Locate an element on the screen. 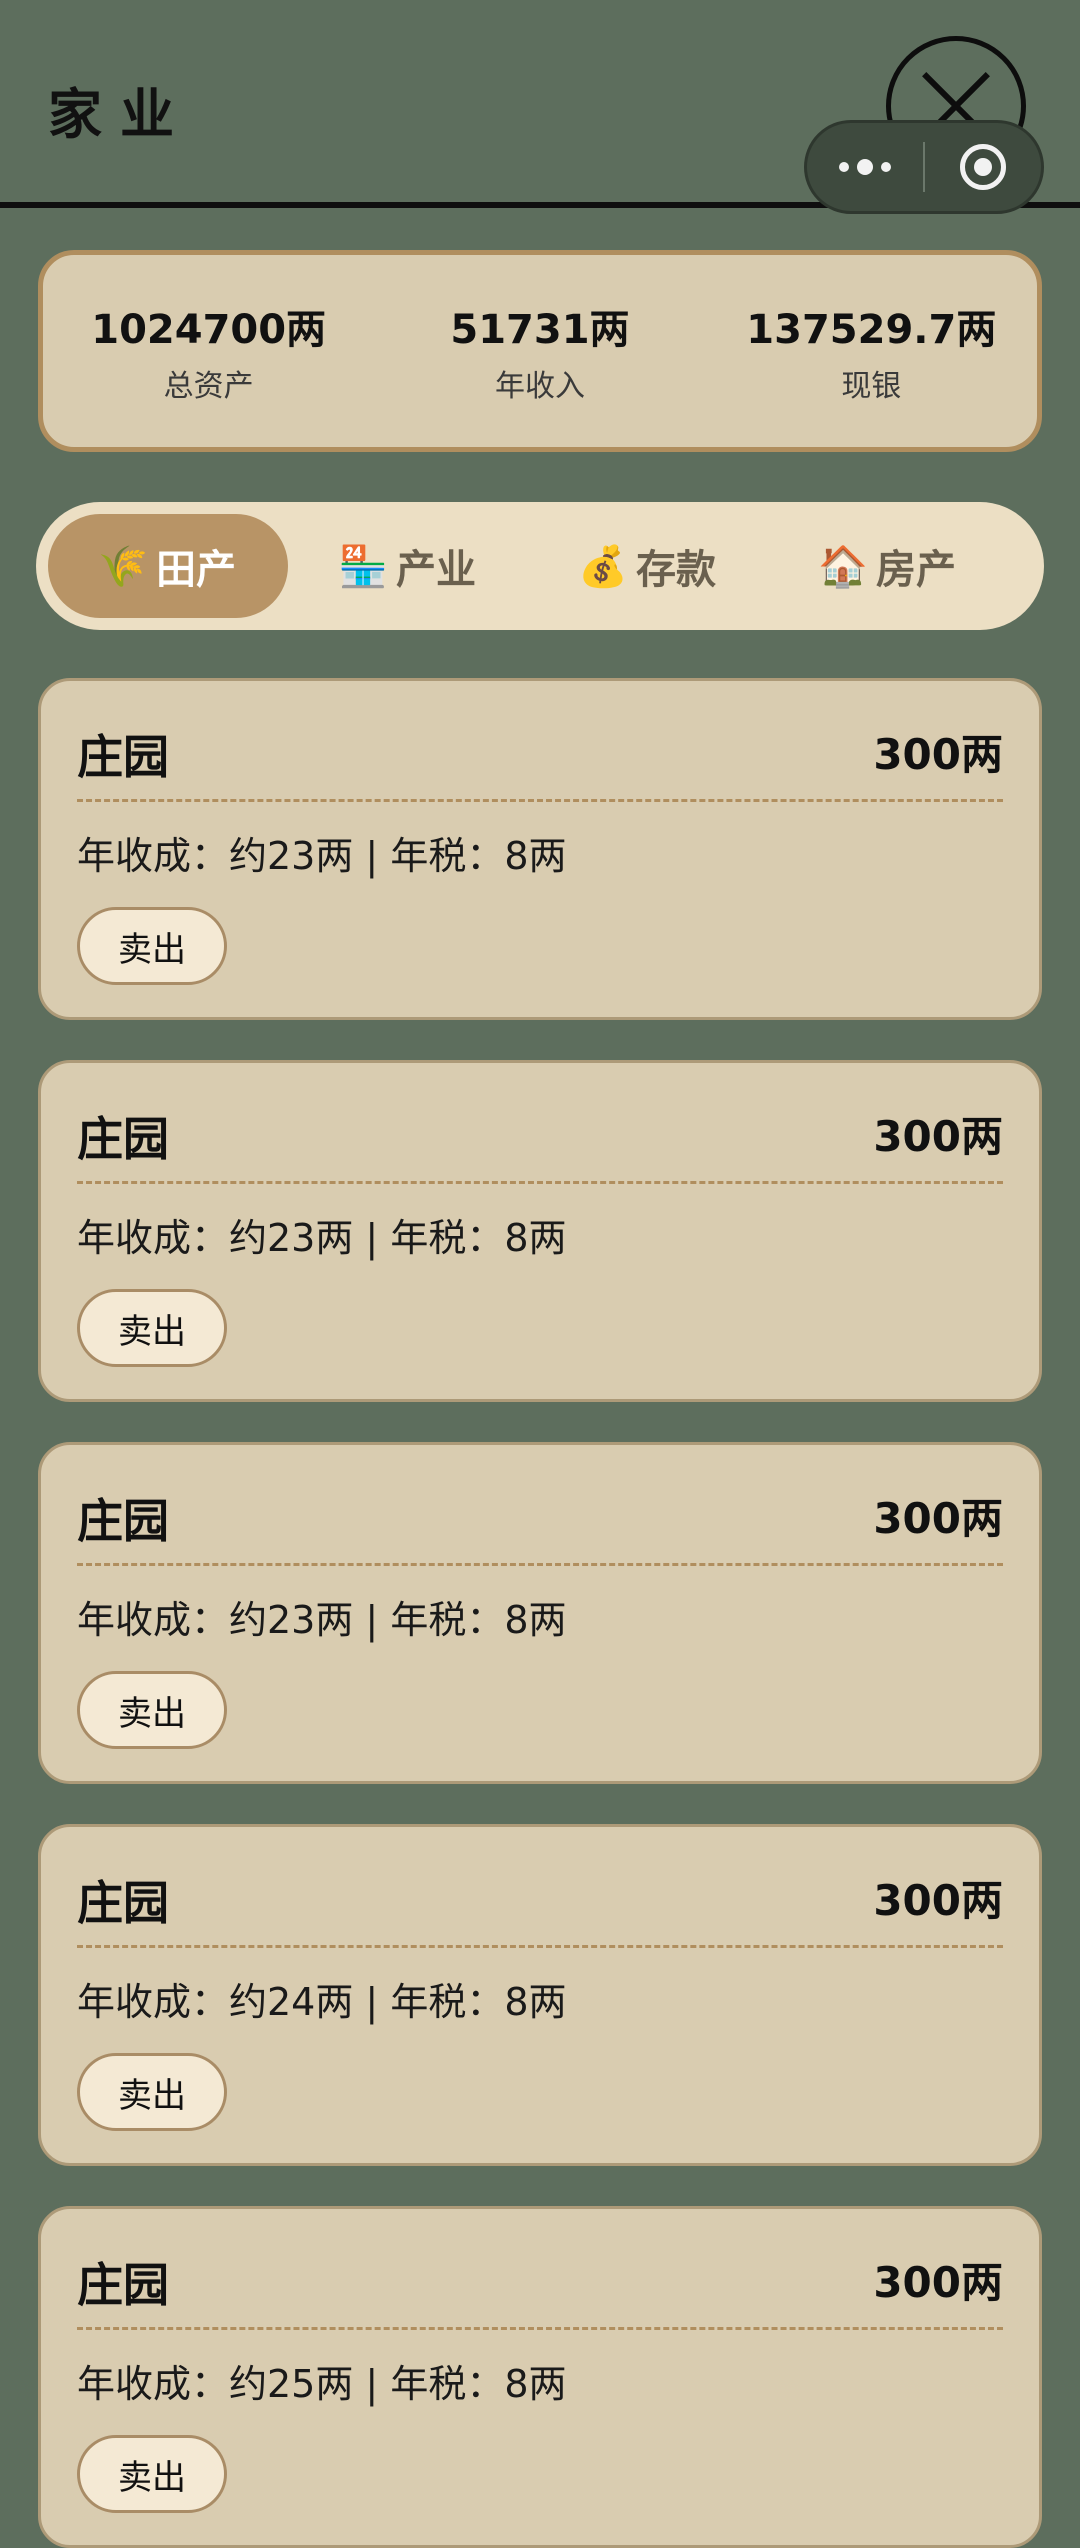  tab-label: 产业 is located at coordinates (436, 570).